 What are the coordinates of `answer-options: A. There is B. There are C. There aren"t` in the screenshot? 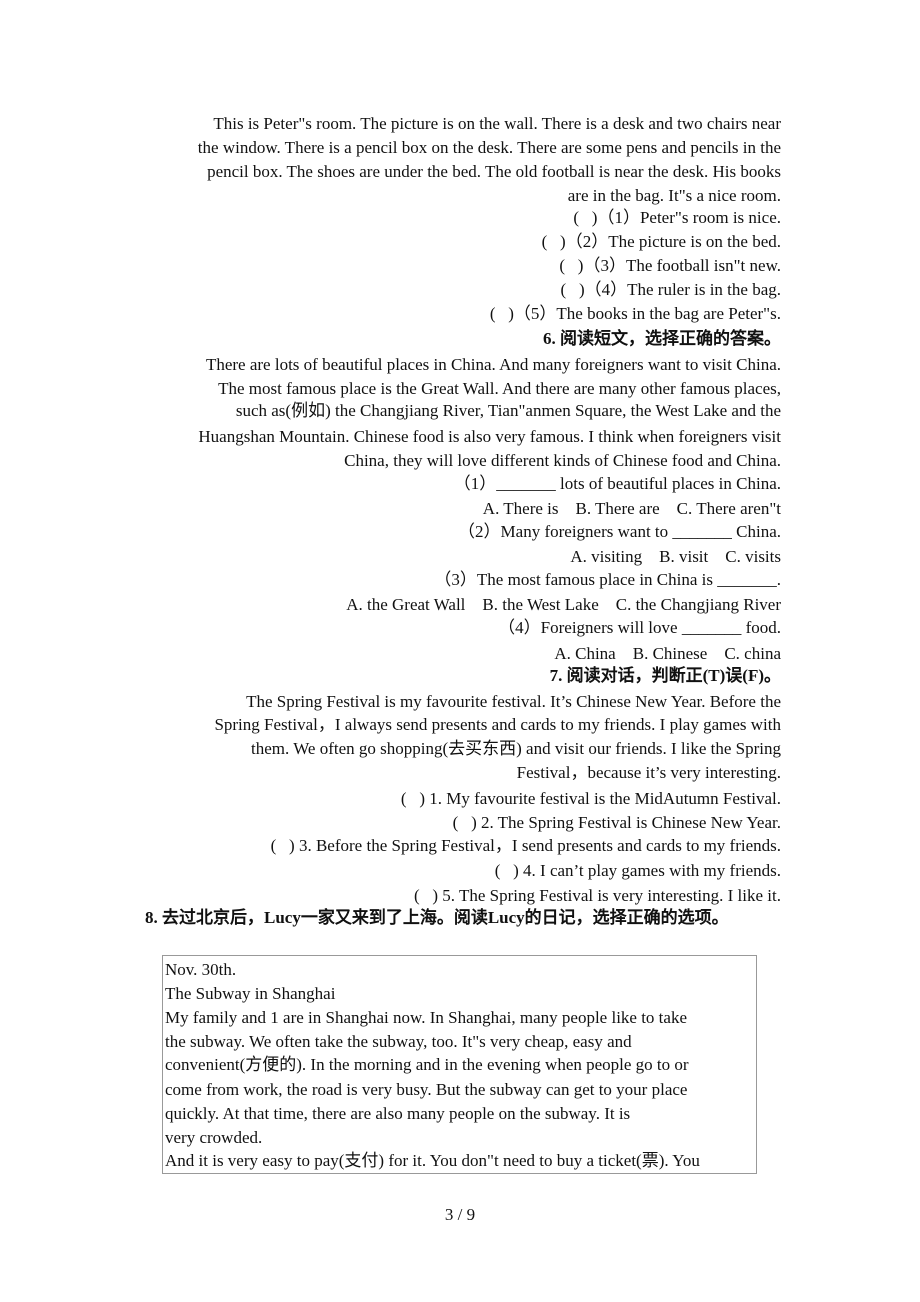 It's located at (631, 508).